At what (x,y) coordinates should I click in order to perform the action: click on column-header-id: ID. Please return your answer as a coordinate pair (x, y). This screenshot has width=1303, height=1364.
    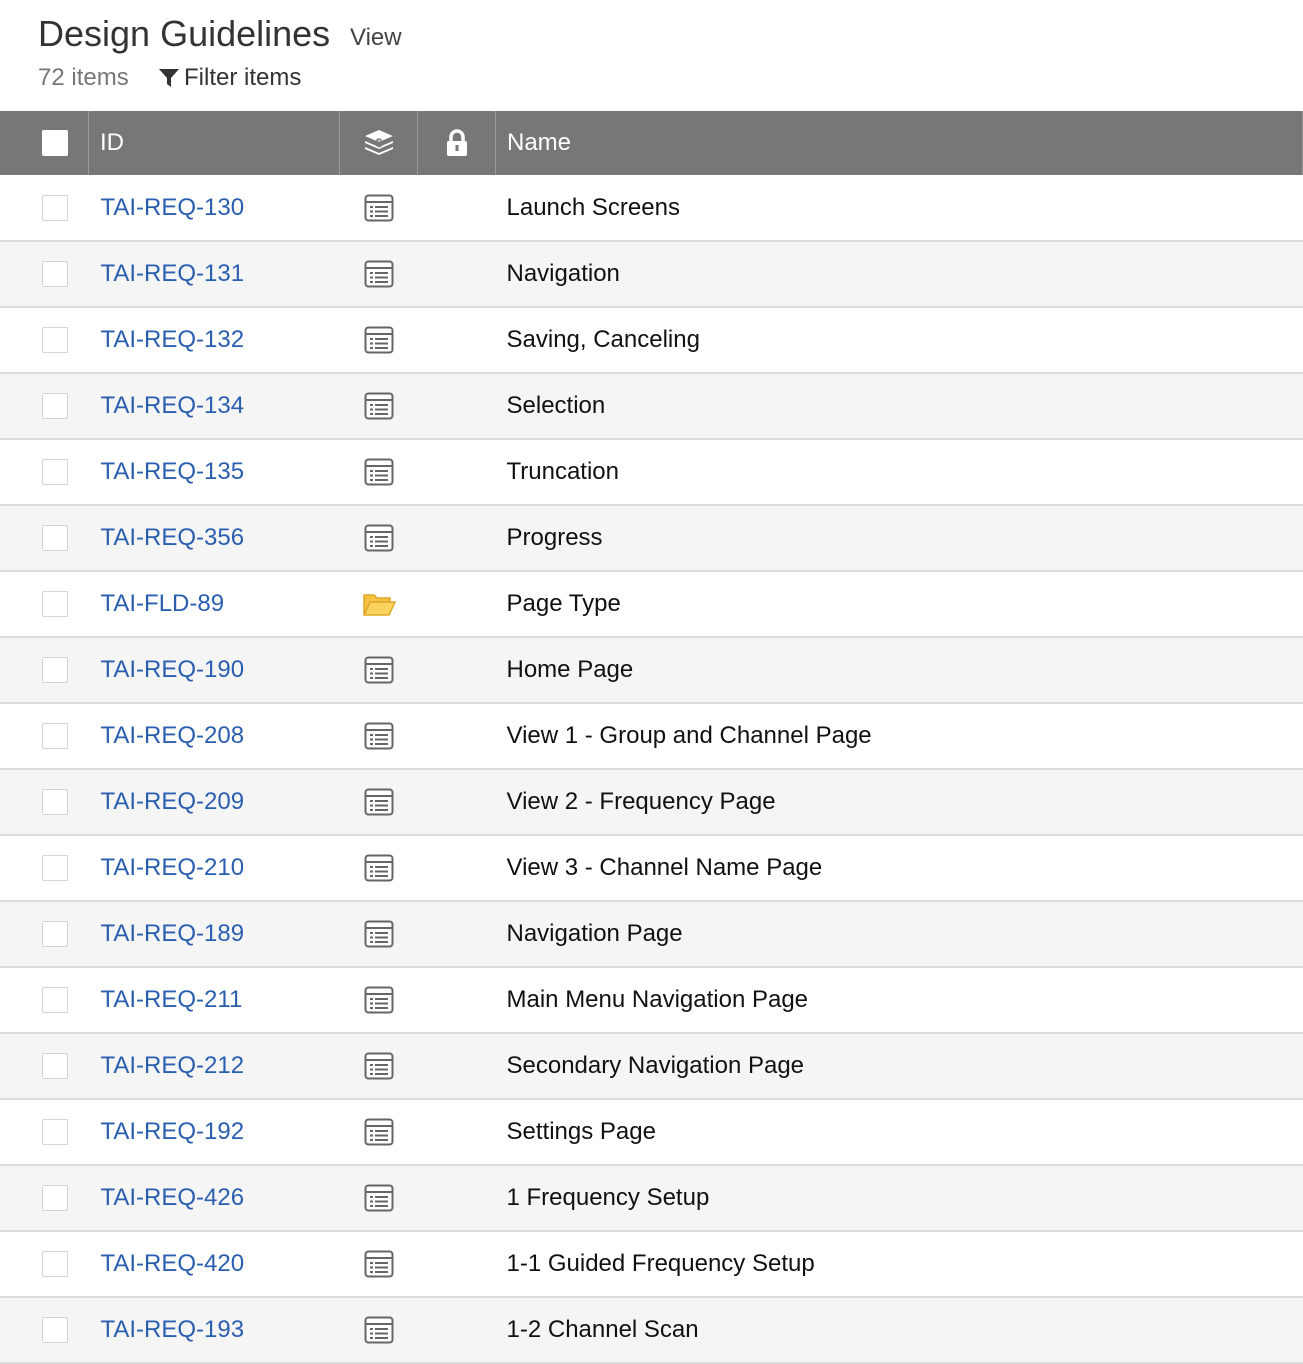
    Looking at the image, I should click on (214, 143).